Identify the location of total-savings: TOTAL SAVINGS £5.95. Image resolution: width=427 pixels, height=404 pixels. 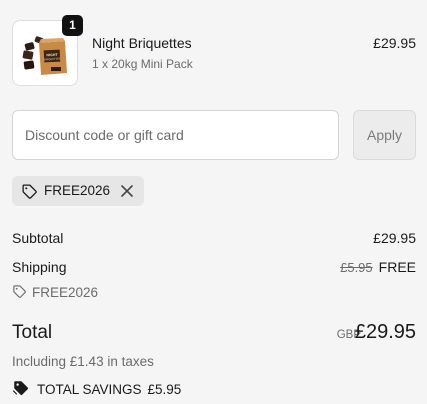
(96, 388).